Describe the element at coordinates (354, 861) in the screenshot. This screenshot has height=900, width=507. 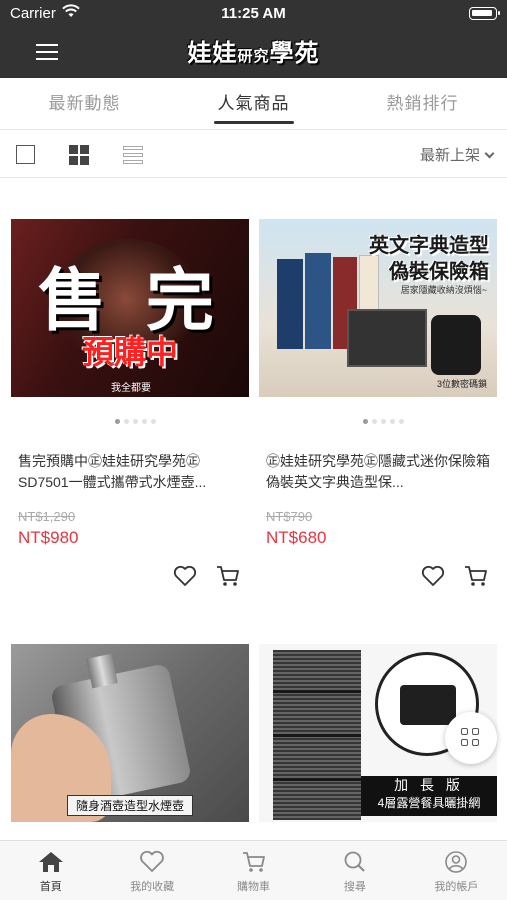
I see `search-icon` at that location.